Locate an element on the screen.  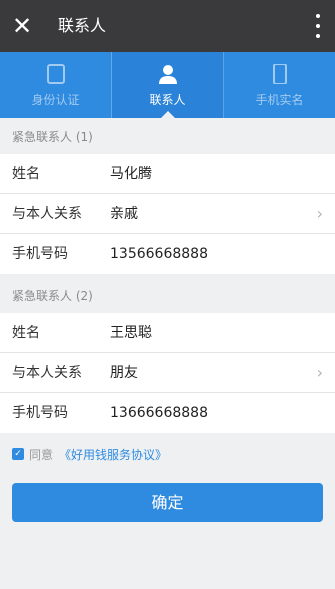
contact-2-relation-row: 与本人关系 朋友 › is located at coordinates (167, 373).